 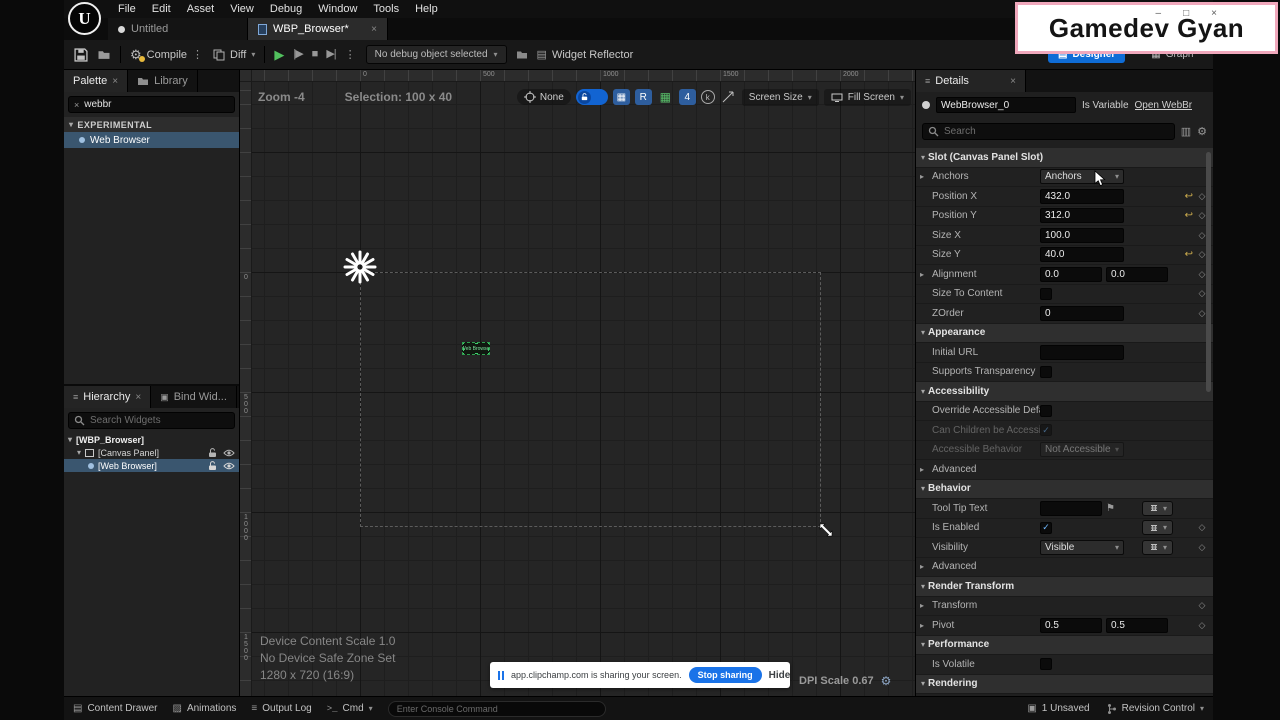 I want to click on output-log-button: ≡ Output Log, so click(x=281, y=708).